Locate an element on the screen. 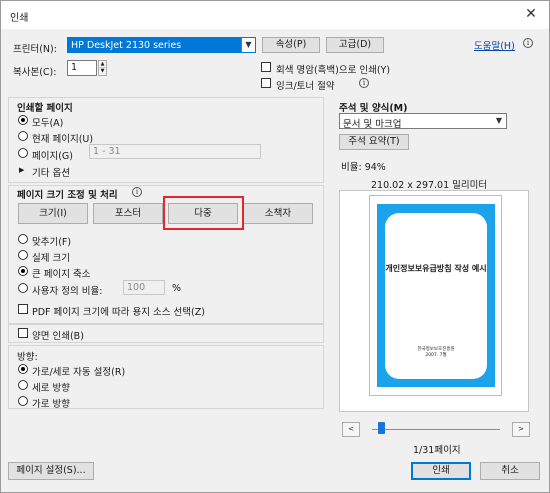 The width and height of the screenshot is (550, 493). title-bar: 인쇄 ✕ is located at coordinates (275, 15).